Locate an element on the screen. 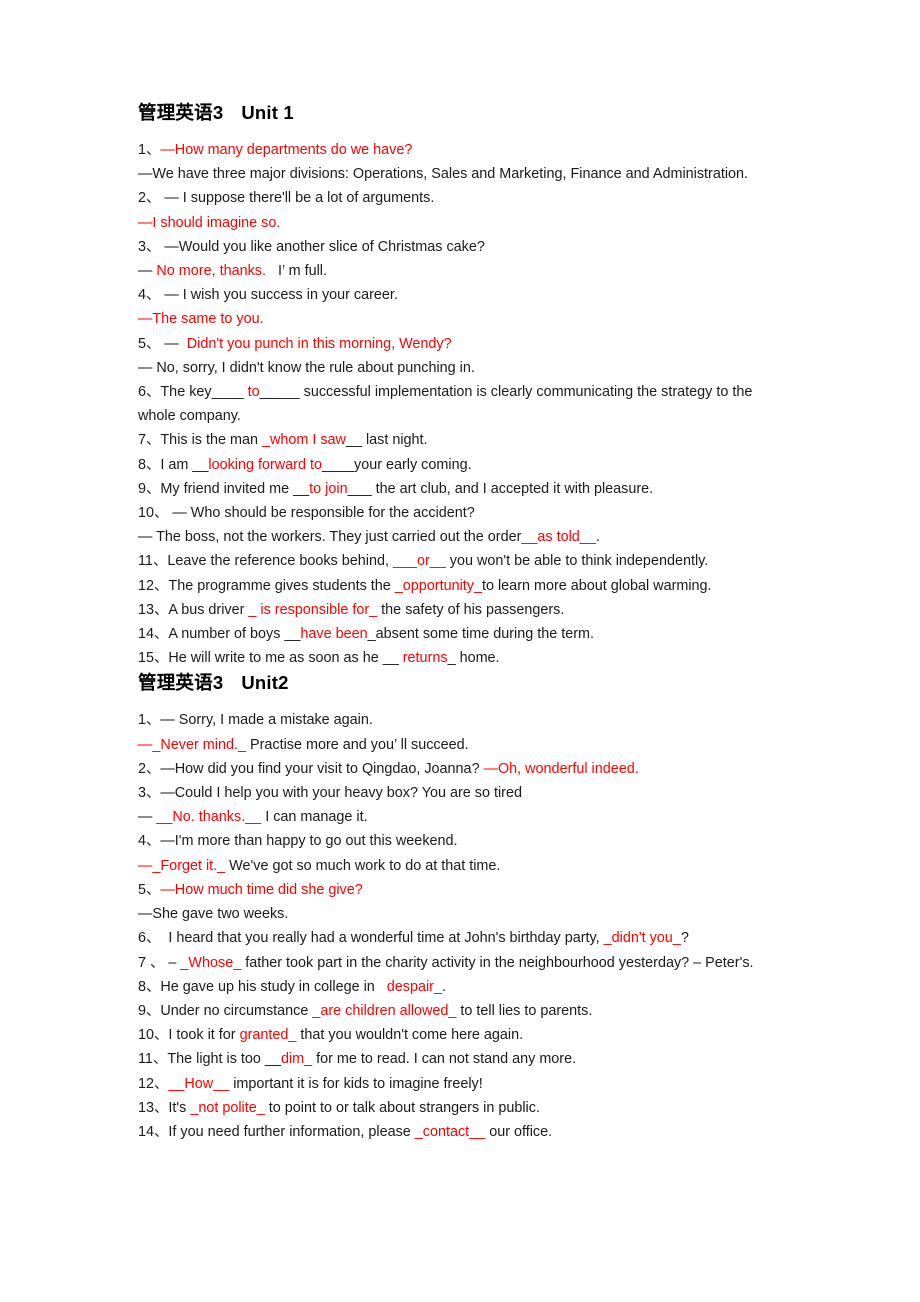 The image size is (920, 1302). prompt-text: 9、My friend invited me __ is located at coordinates (224, 488).